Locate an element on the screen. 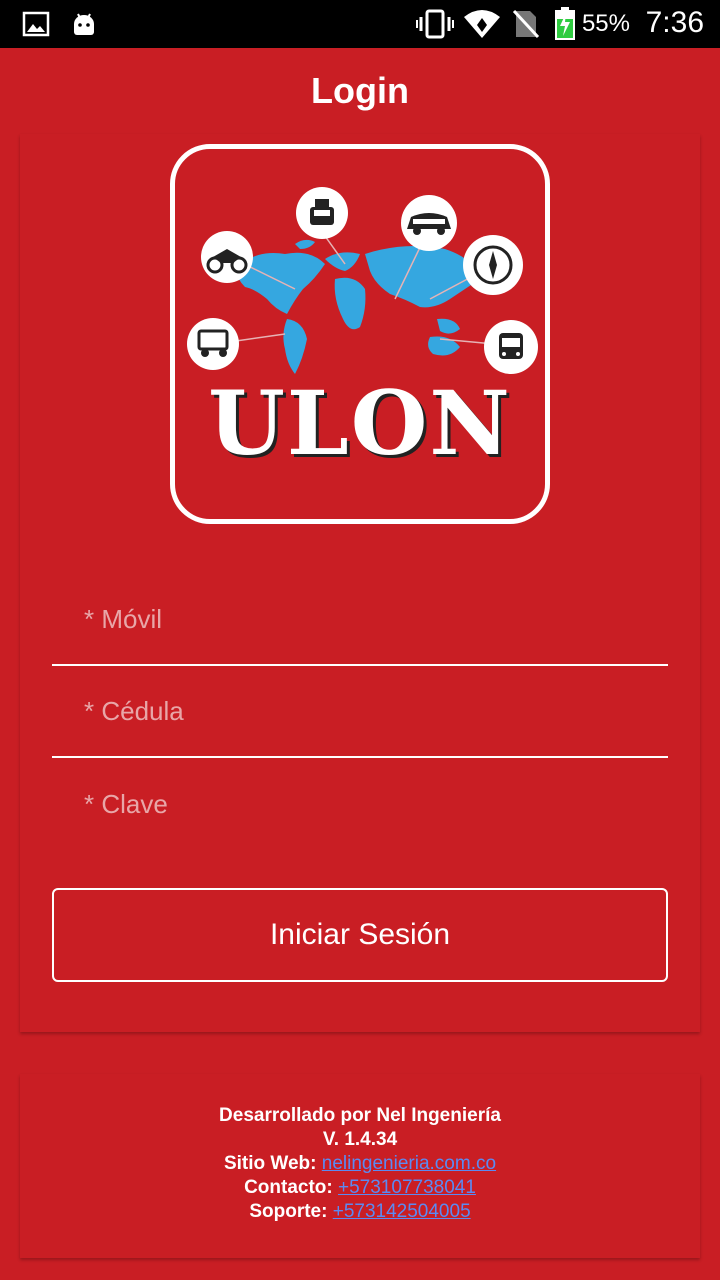  mobile-field-wrapper is located at coordinates (360, 620).